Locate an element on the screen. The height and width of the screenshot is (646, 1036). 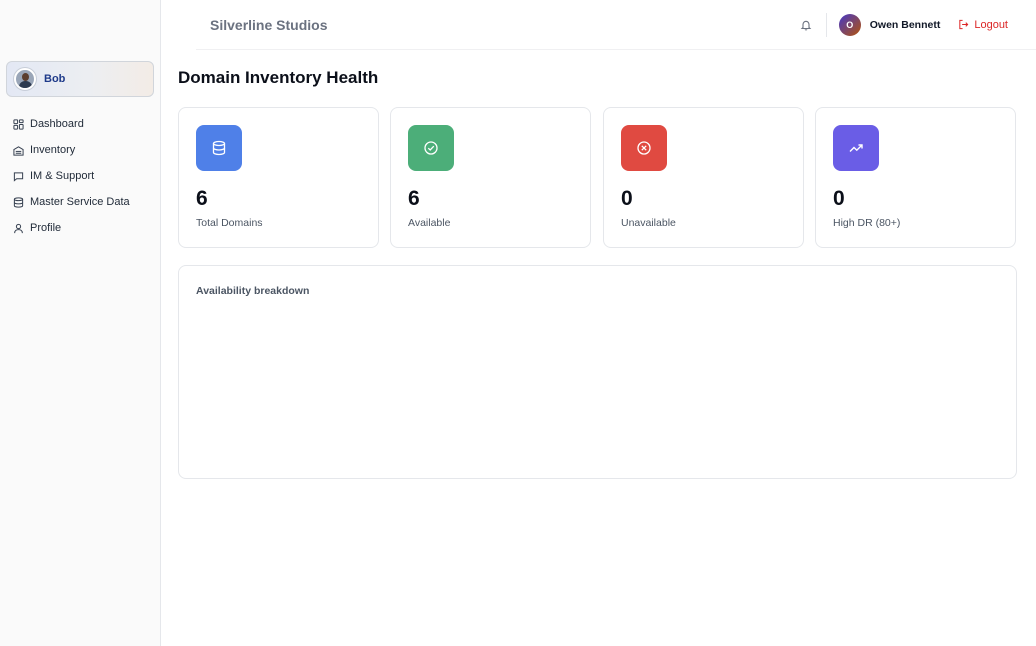
sidebar-user-name: Bob is located at coordinates (55, 79).